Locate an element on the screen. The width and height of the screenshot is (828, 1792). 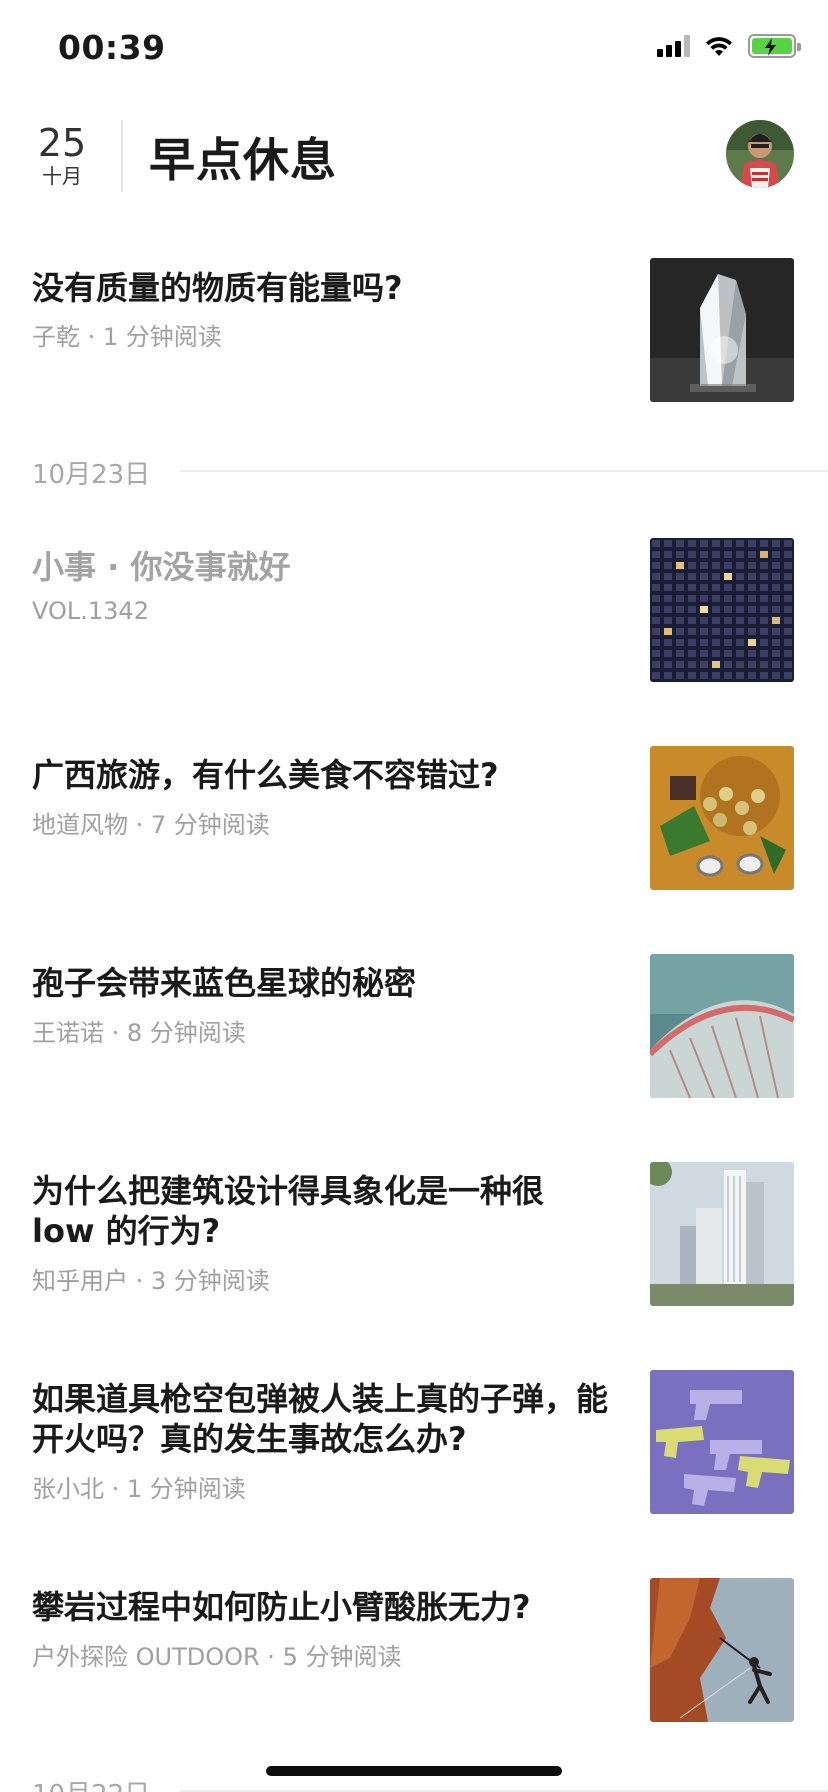
page-header: 25 十月 早点休息 is located at coordinates (414, 160).